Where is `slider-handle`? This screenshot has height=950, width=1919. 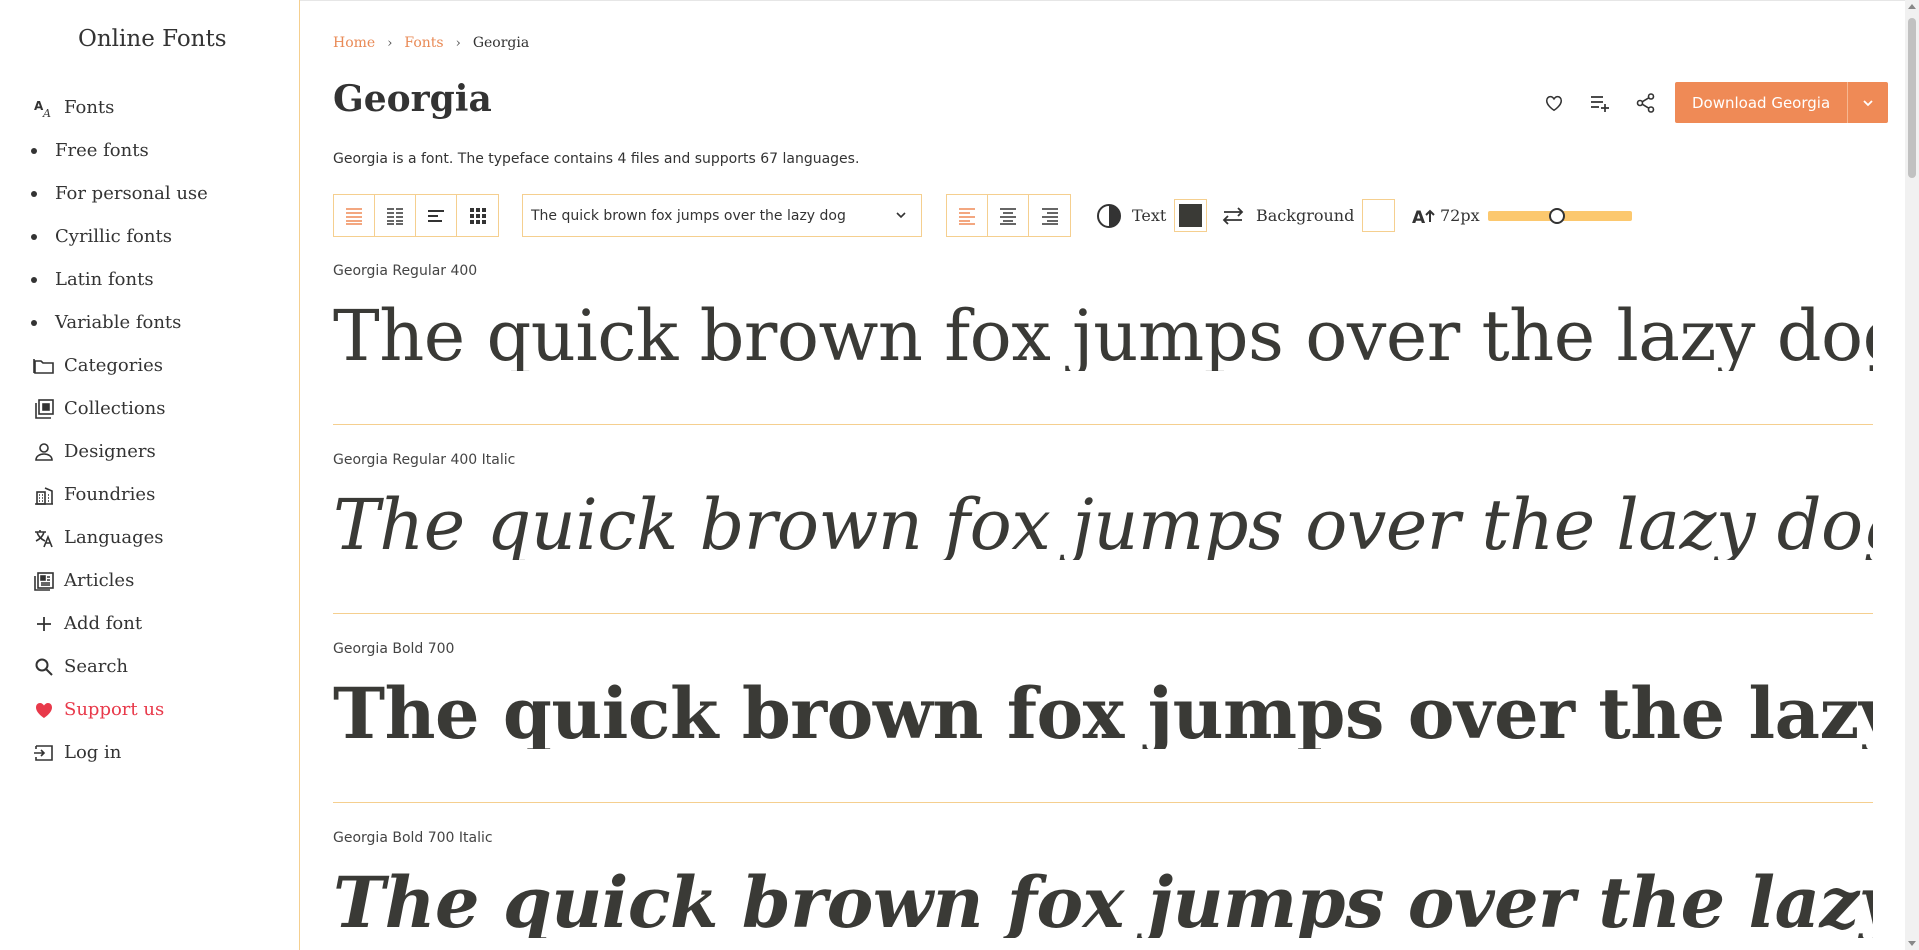 slider-handle is located at coordinates (1556, 215).